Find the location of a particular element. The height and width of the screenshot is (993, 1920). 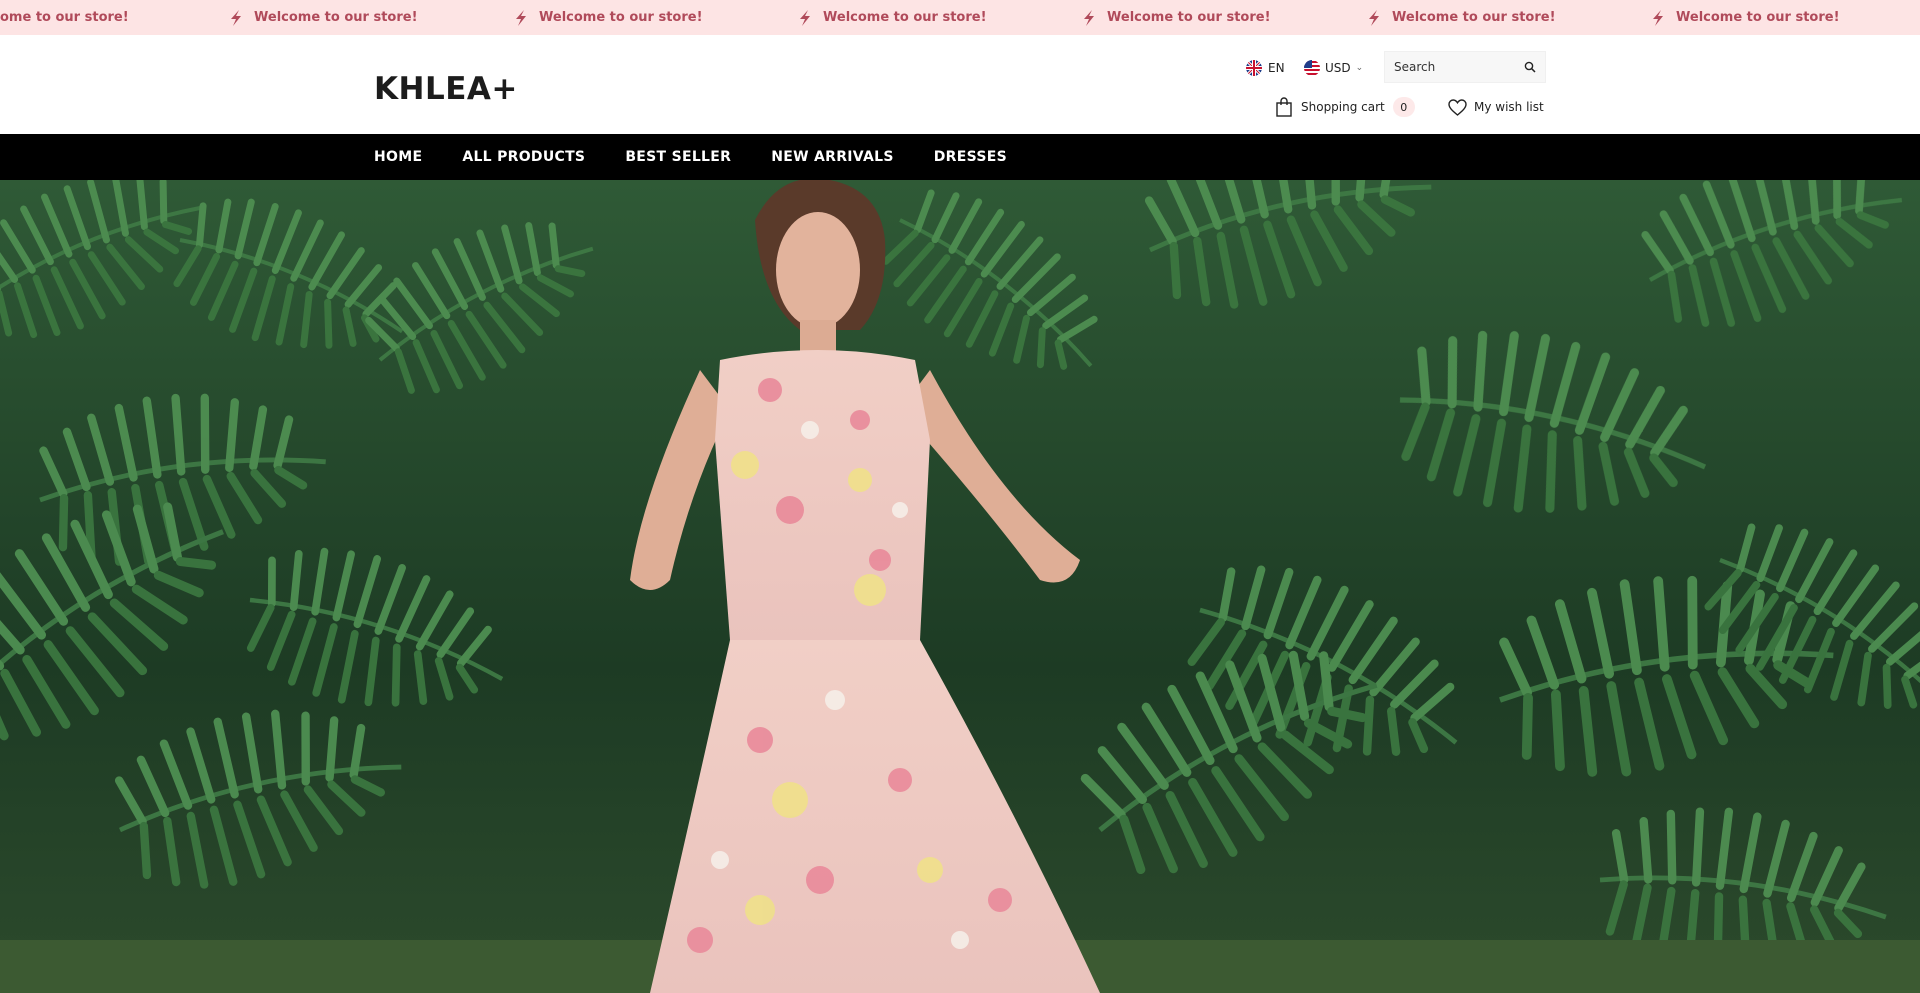

shopping-bag-icon is located at coordinates (1284, 107).